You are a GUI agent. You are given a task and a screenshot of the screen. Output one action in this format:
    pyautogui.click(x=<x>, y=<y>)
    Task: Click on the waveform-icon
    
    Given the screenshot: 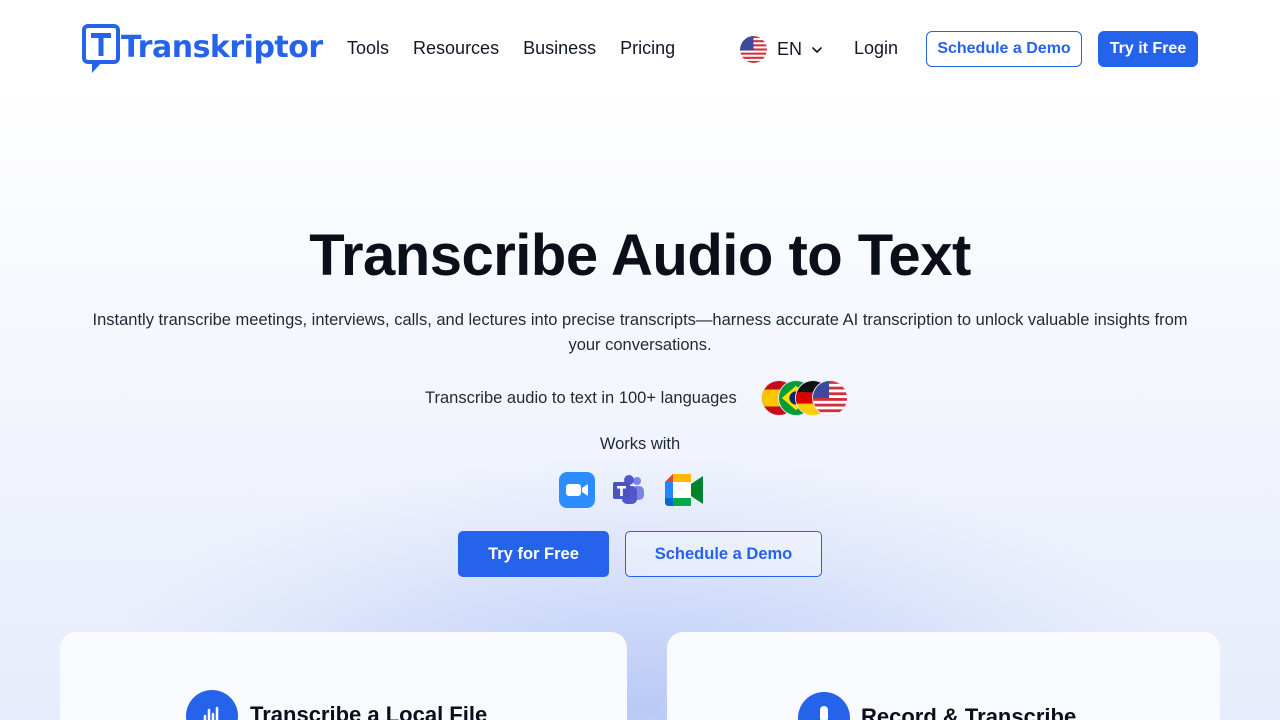 What is the action you would take?
    pyautogui.click(x=212, y=705)
    